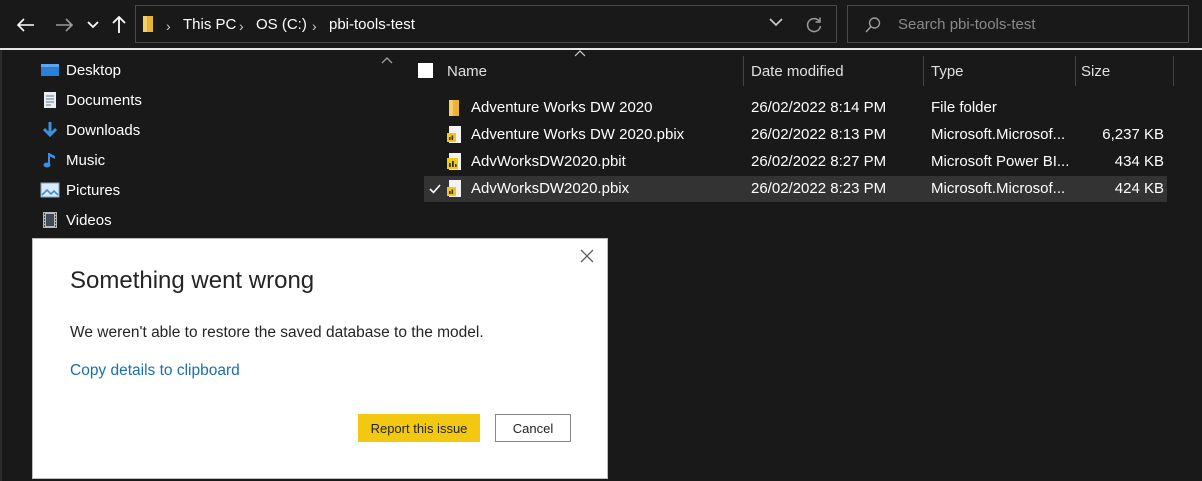  Describe the element at coordinates (50, 190) in the screenshot. I see `pictures-icon` at that location.